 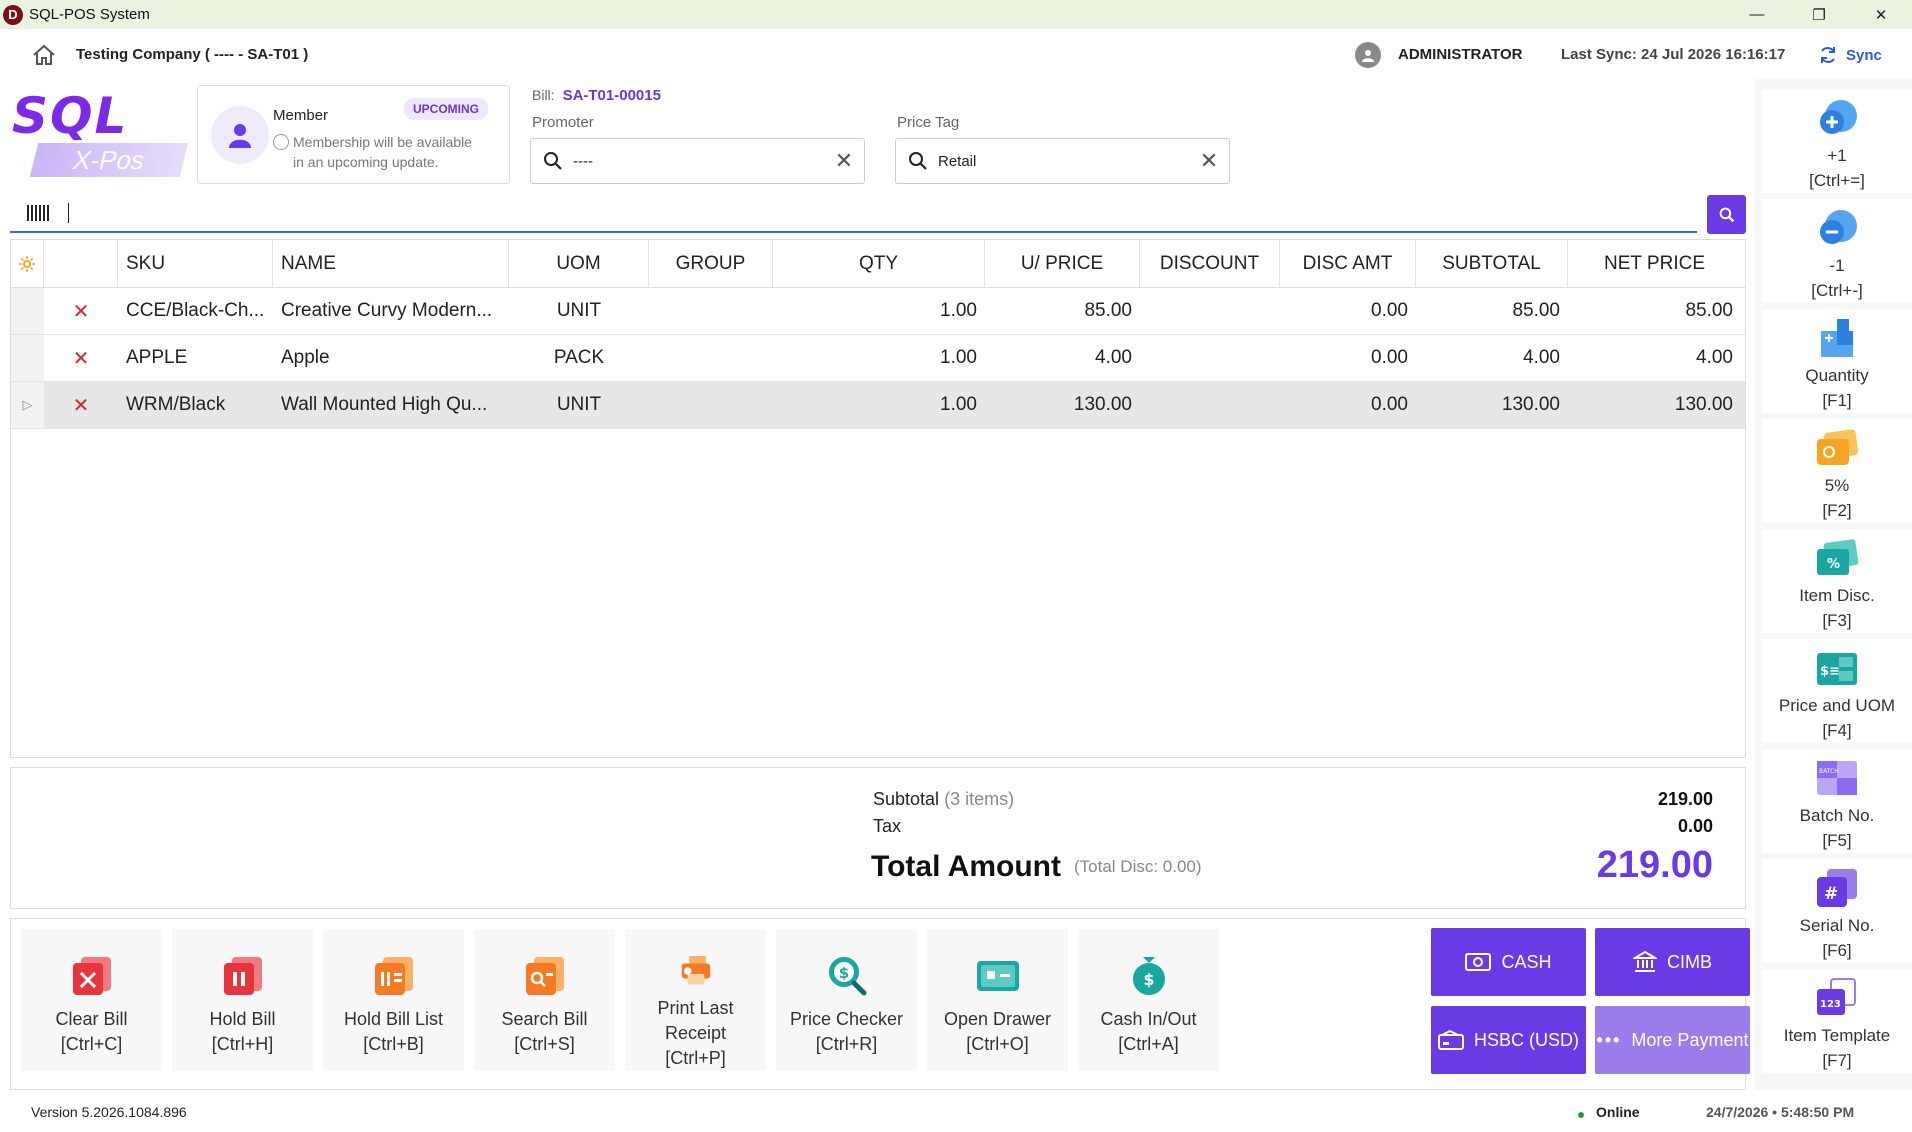 What do you see at coordinates (1819, 14) in the screenshot?
I see `restore-button: ❐` at bounding box center [1819, 14].